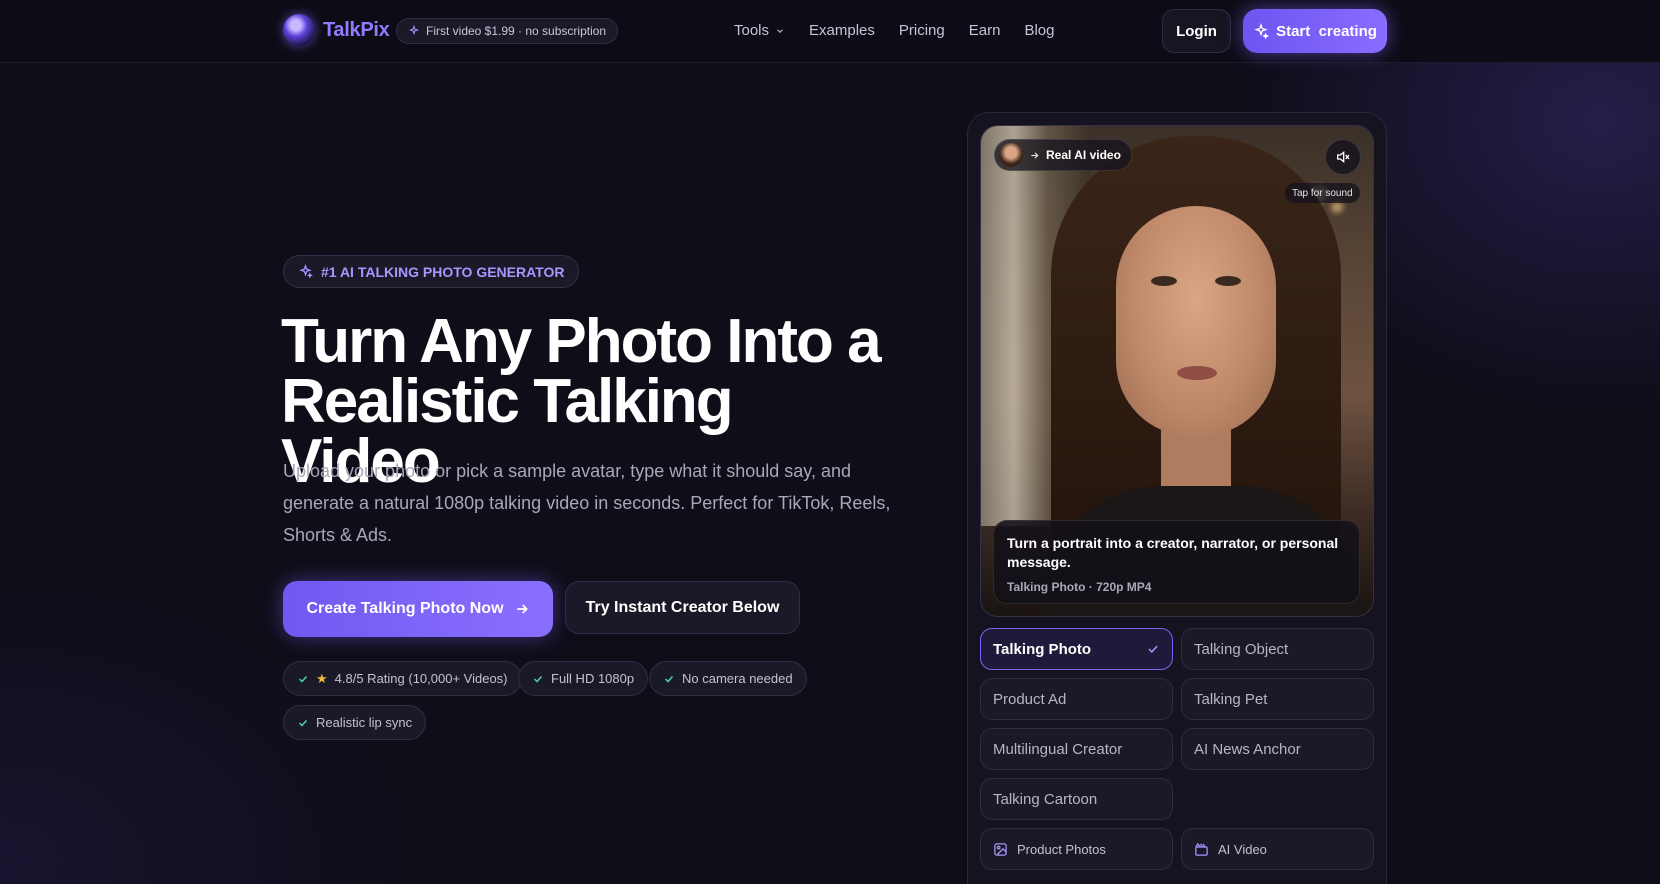  What do you see at coordinates (1076, 749) in the screenshot?
I see `option-multilingual-creator: Multilingual Creator` at bounding box center [1076, 749].